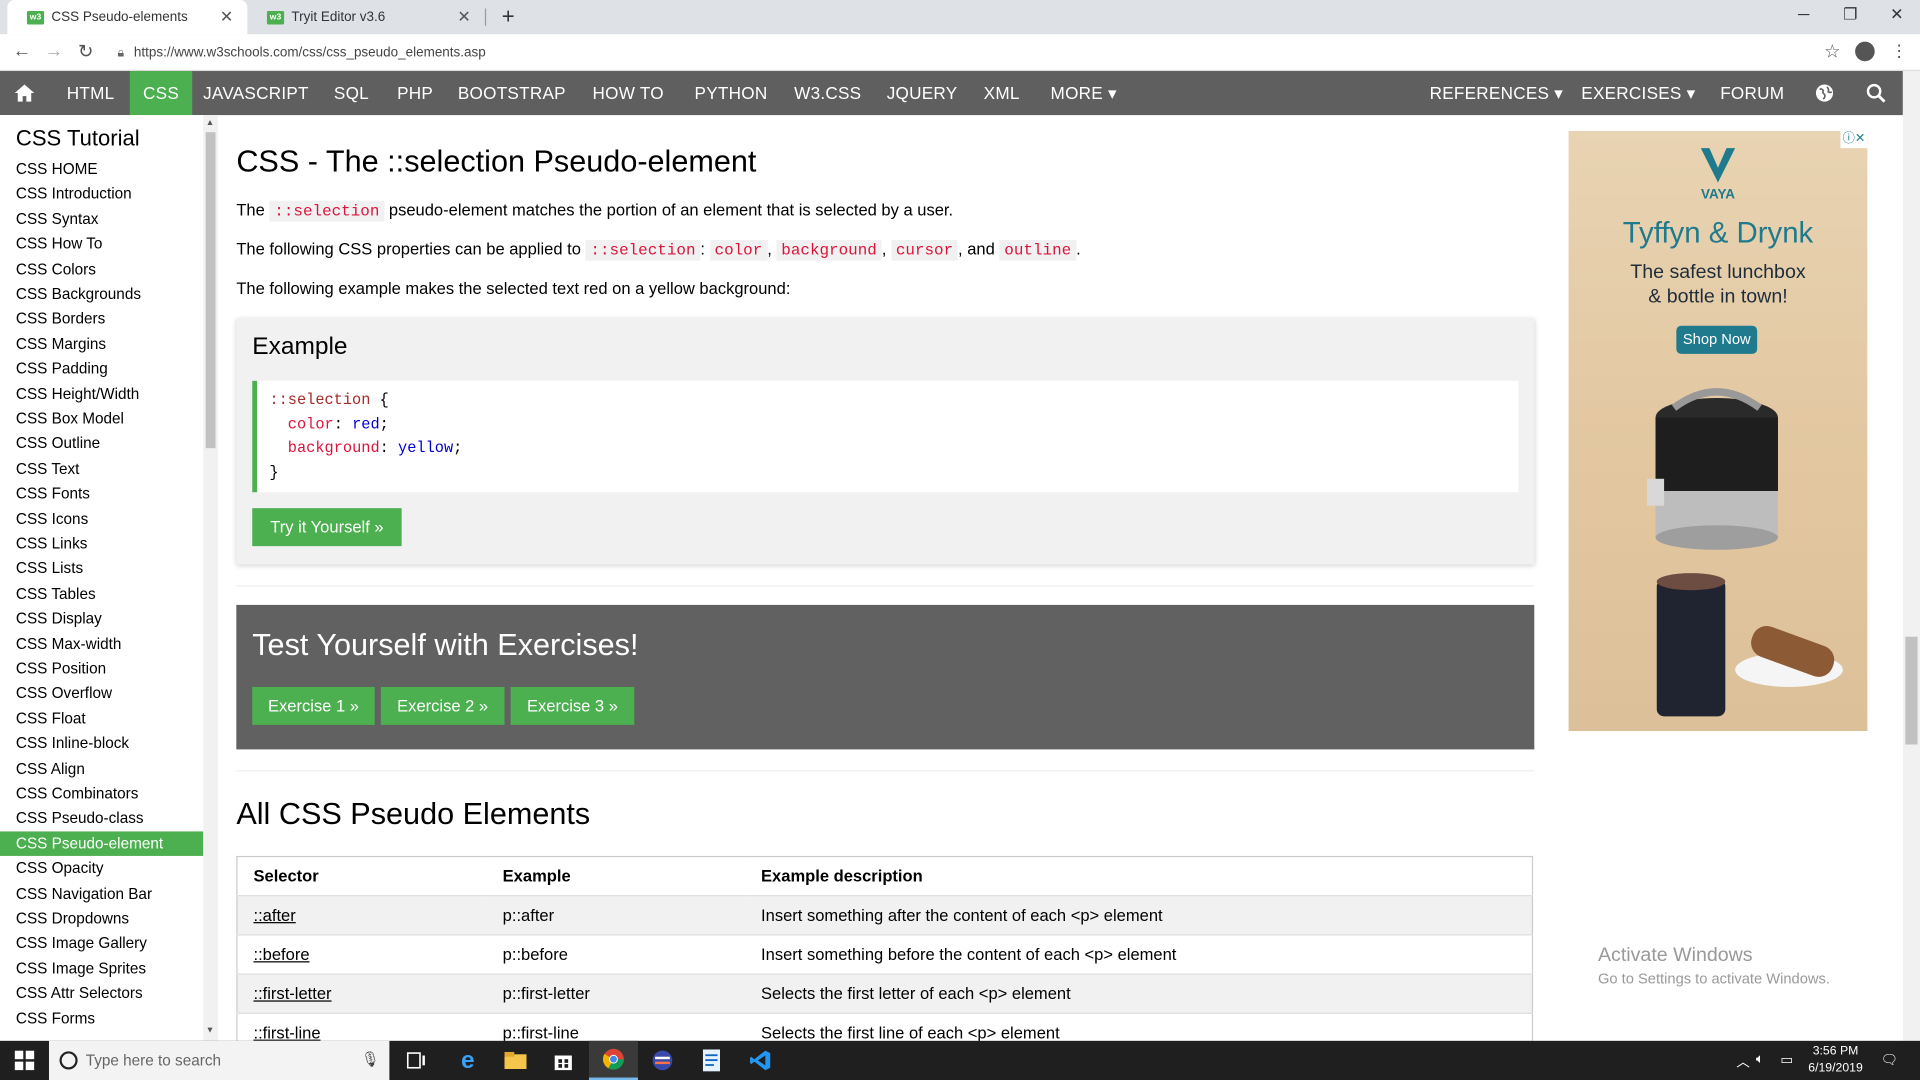 The height and width of the screenshot is (1080, 1920). I want to click on sidebar-item: CSS Pseudo-class, so click(101, 818).